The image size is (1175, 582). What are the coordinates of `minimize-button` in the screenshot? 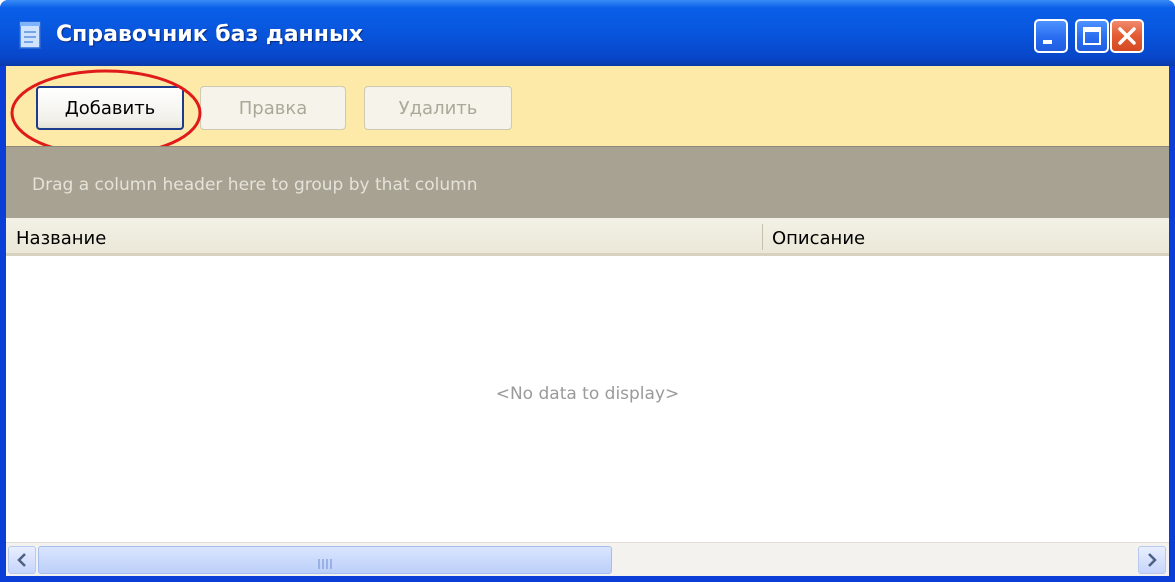 It's located at (1051, 36).